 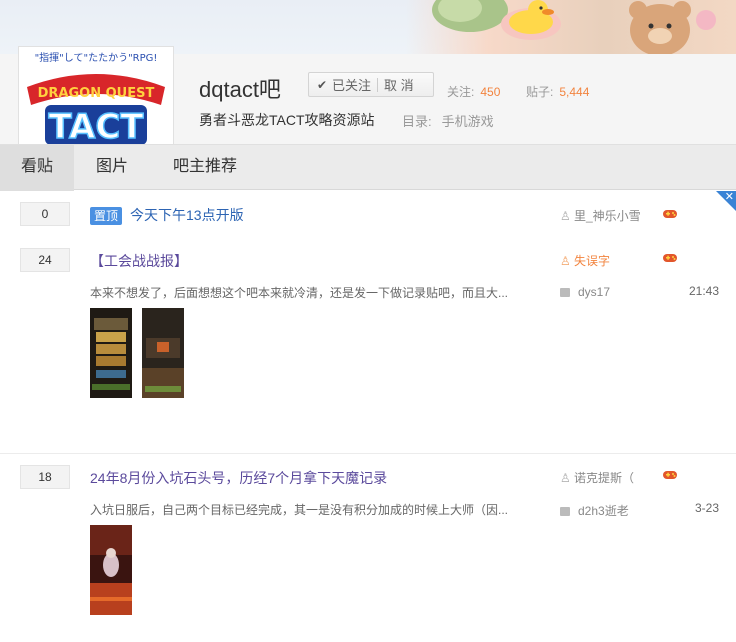 What do you see at coordinates (322, 84) in the screenshot?
I see `check-icon: ✔` at bounding box center [322, 84].